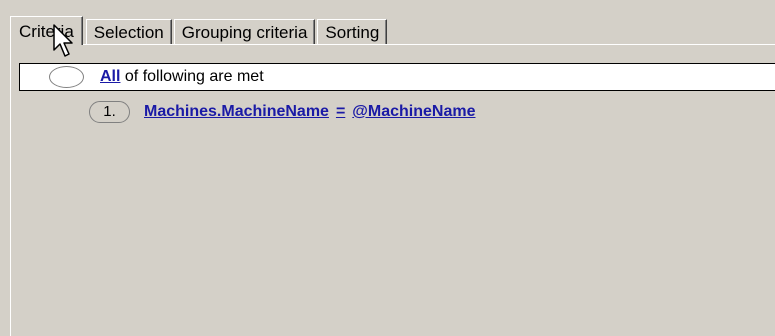  I want to click on tab-sorting: Sorting, so click(352, 32).